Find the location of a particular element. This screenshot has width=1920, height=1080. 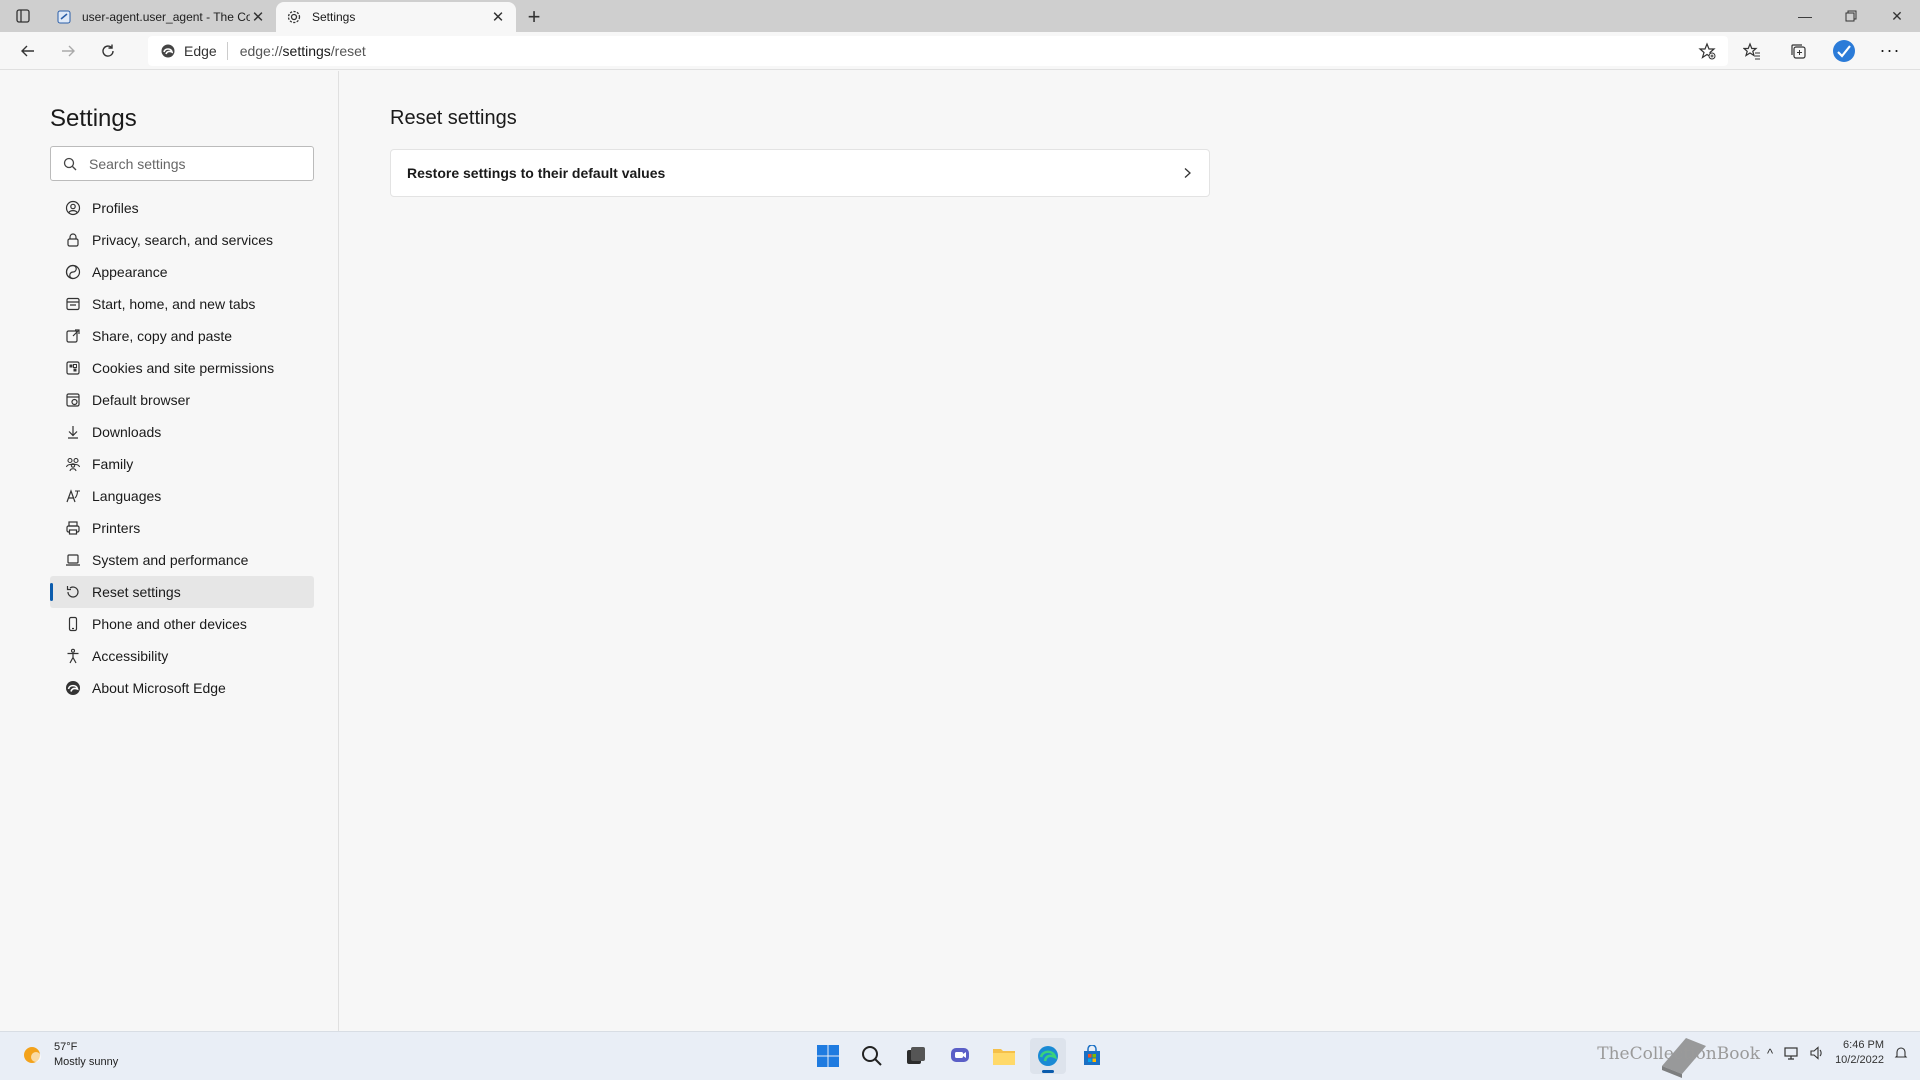

chat-icon is located at coordinates (960, 1055).